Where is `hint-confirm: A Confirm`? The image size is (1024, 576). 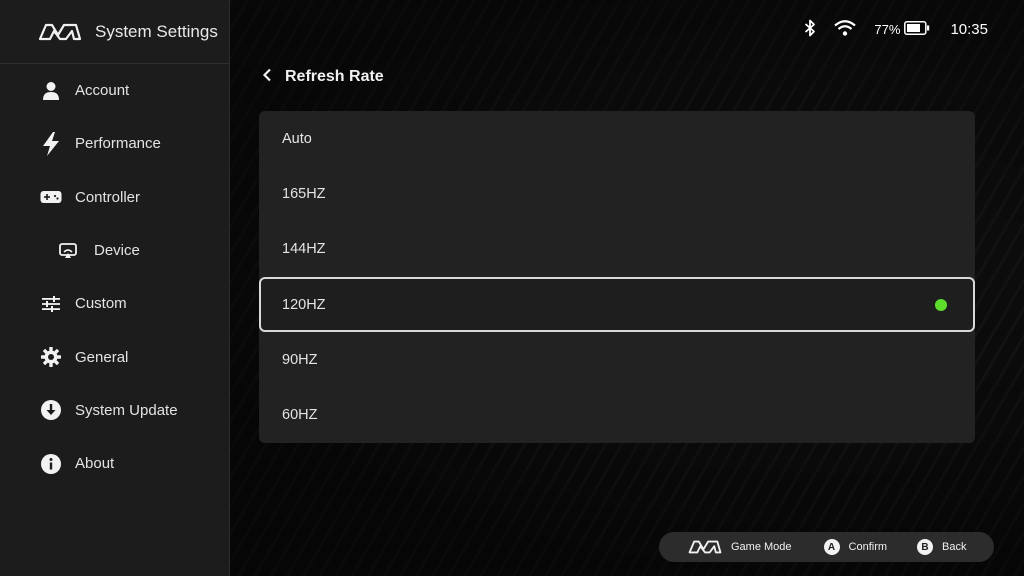
hint-confirm: A Confirm is located at coordinates (855, 547).